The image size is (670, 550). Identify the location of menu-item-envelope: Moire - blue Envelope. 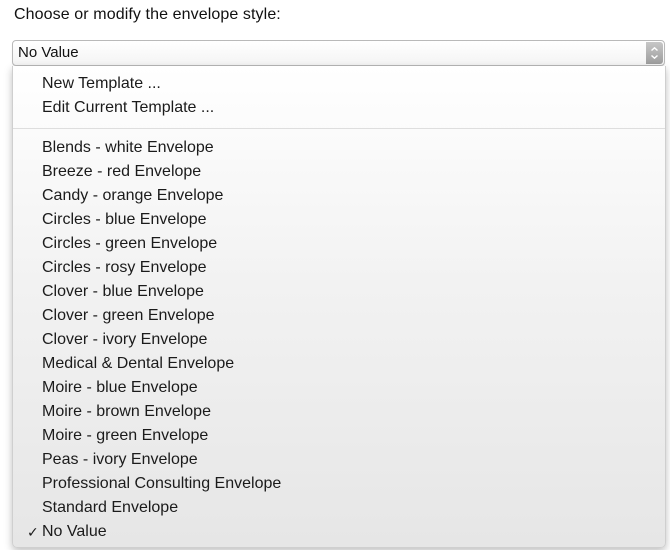
(120, 388).